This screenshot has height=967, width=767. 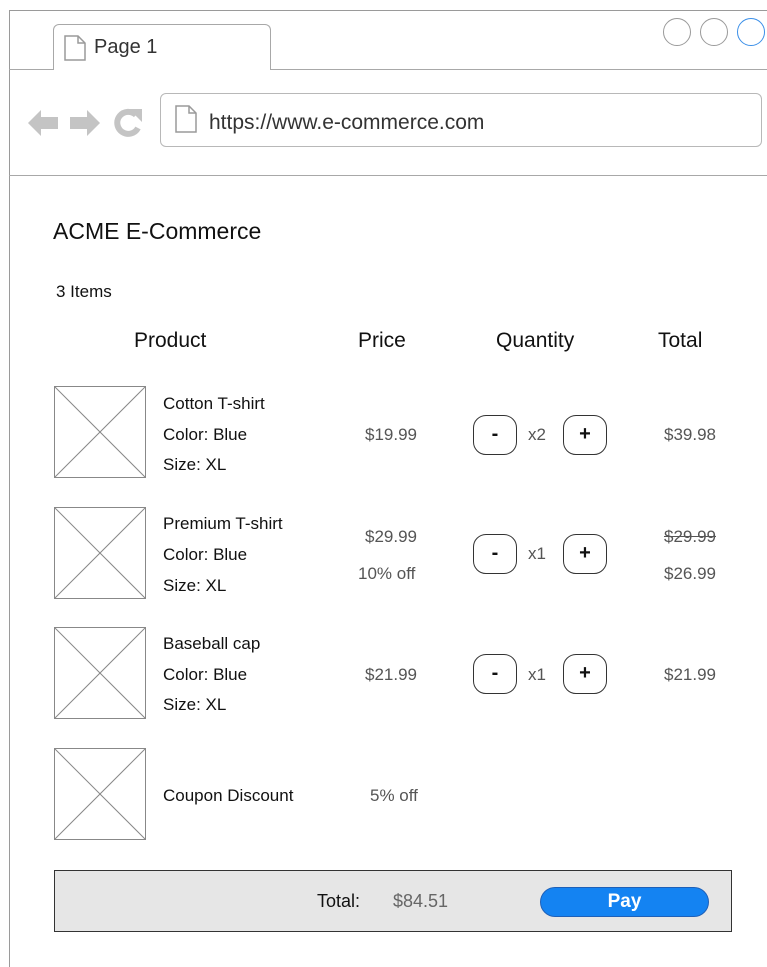 I want to click on product-name: Cotton T-shirt, so click(x=214, y=403).